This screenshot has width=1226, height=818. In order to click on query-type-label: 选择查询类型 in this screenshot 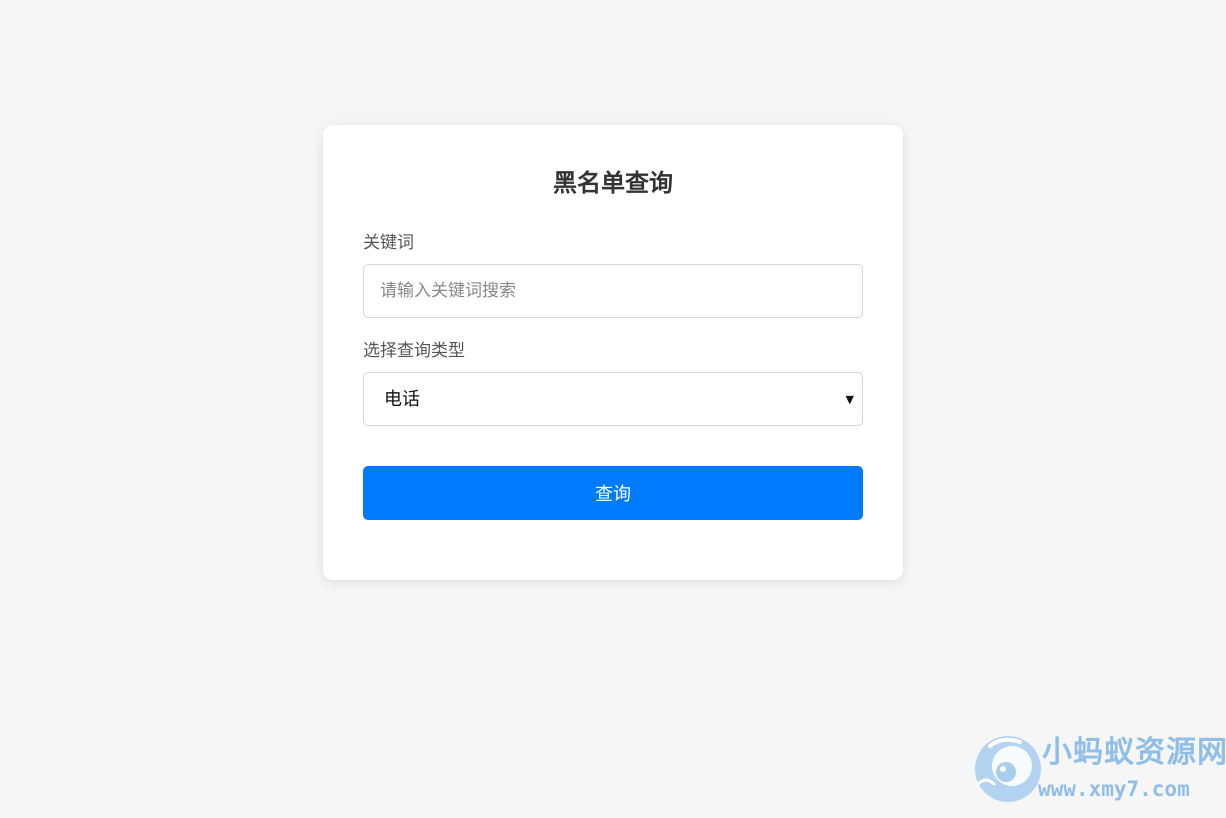, I will do `click(414, 351)`.